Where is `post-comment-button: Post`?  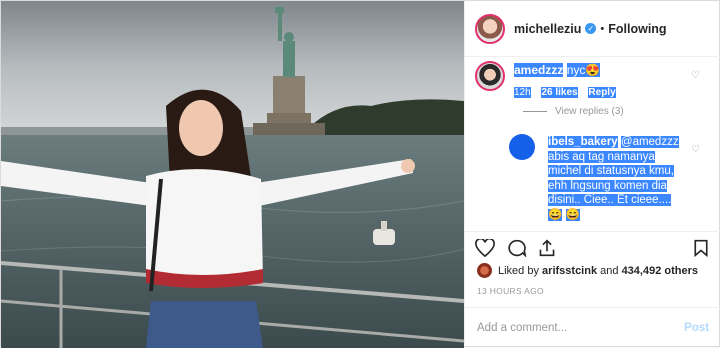 post-comment-button: Post is located at coordinates (696, 328).